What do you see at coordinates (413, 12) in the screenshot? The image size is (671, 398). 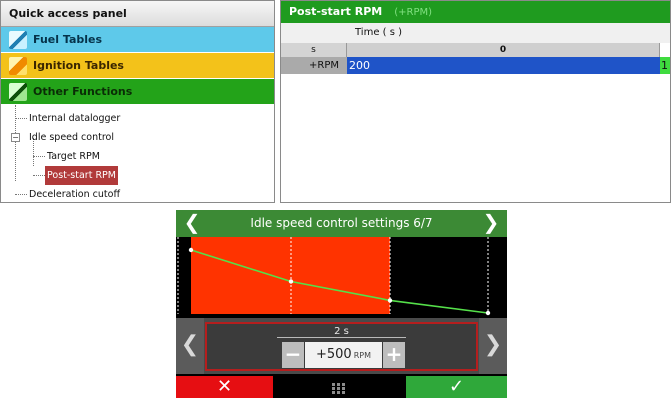 I see `table-unit: (+RPM)` at bounding box center [413, 12].